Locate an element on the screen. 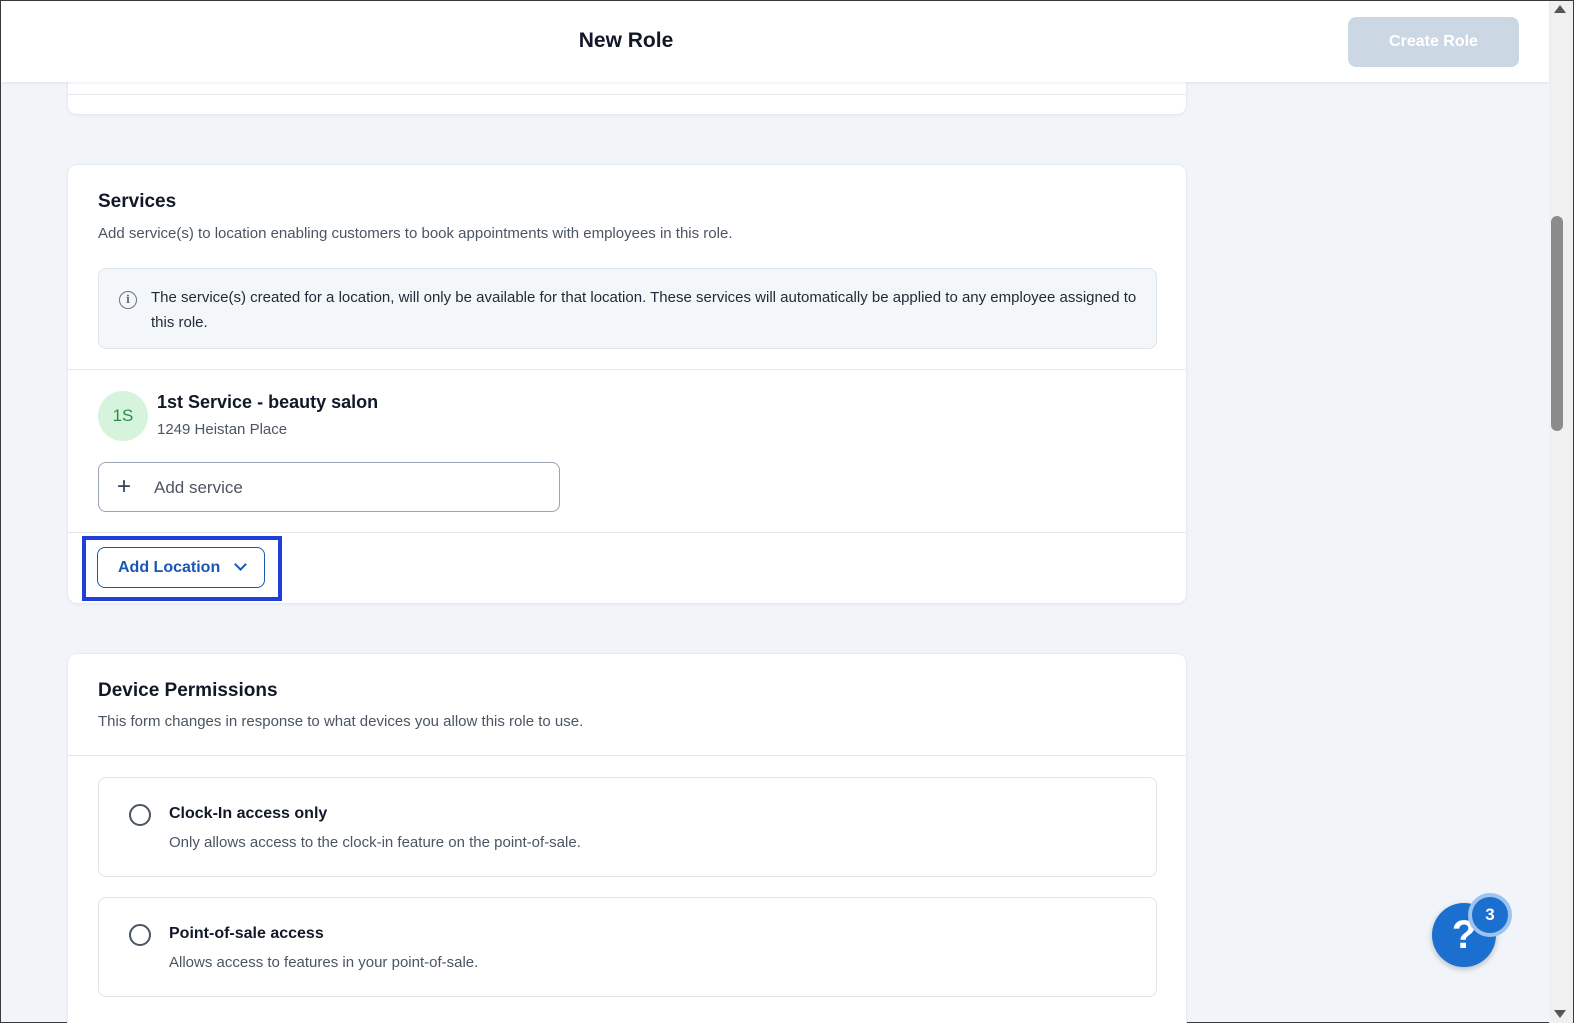 Image resolution: width=1574 pixels, height=1023 pixels. vertical-scrollbar is located at coordinates (1561, 512).